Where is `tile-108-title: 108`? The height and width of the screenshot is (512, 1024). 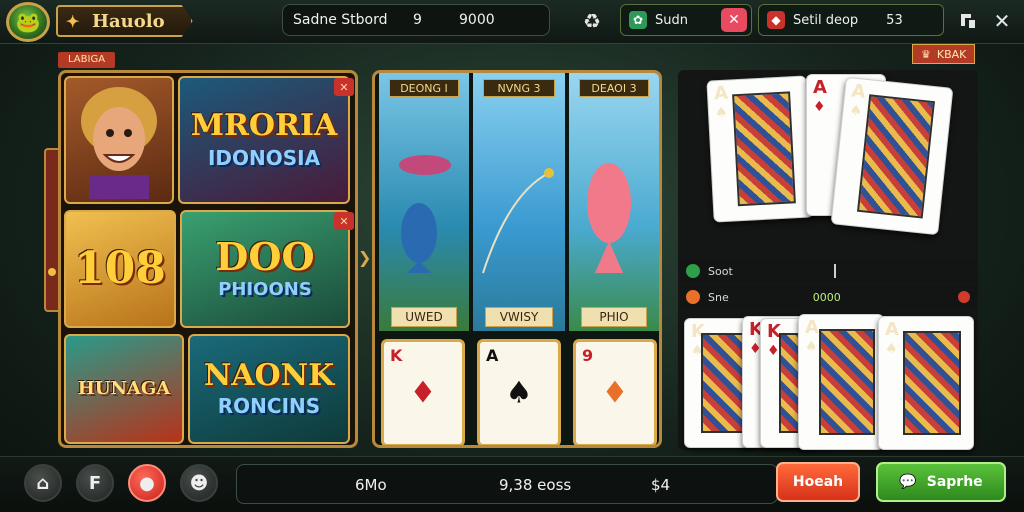
tile-108-title: 108 is located at coordinates (120, 268).